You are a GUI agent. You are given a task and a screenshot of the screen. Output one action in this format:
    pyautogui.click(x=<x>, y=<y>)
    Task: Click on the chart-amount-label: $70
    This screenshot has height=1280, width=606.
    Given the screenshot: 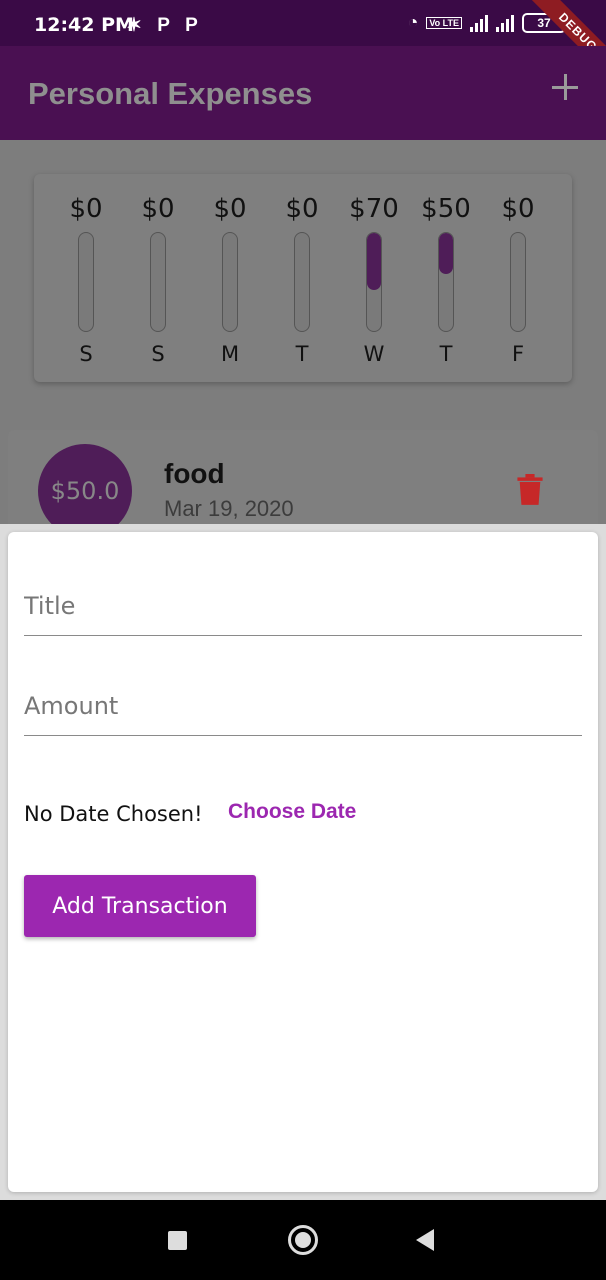 What is the action you would take?
    pyautogui.click(x=374, y=209)
    